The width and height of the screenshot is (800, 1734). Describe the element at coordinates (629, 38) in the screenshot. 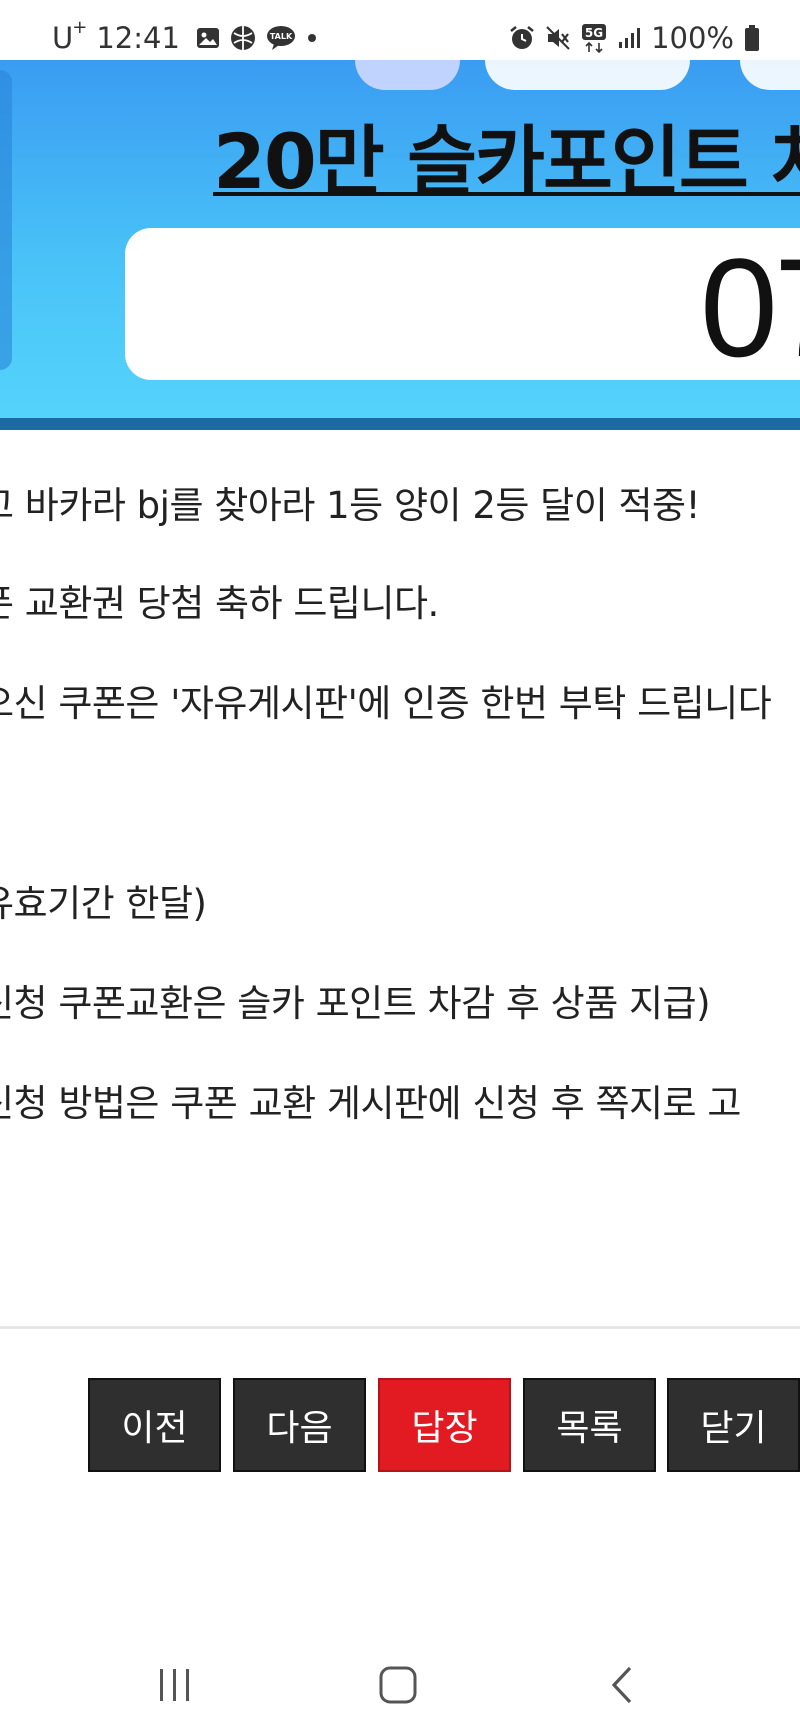

I see `signal-icon` at that location.